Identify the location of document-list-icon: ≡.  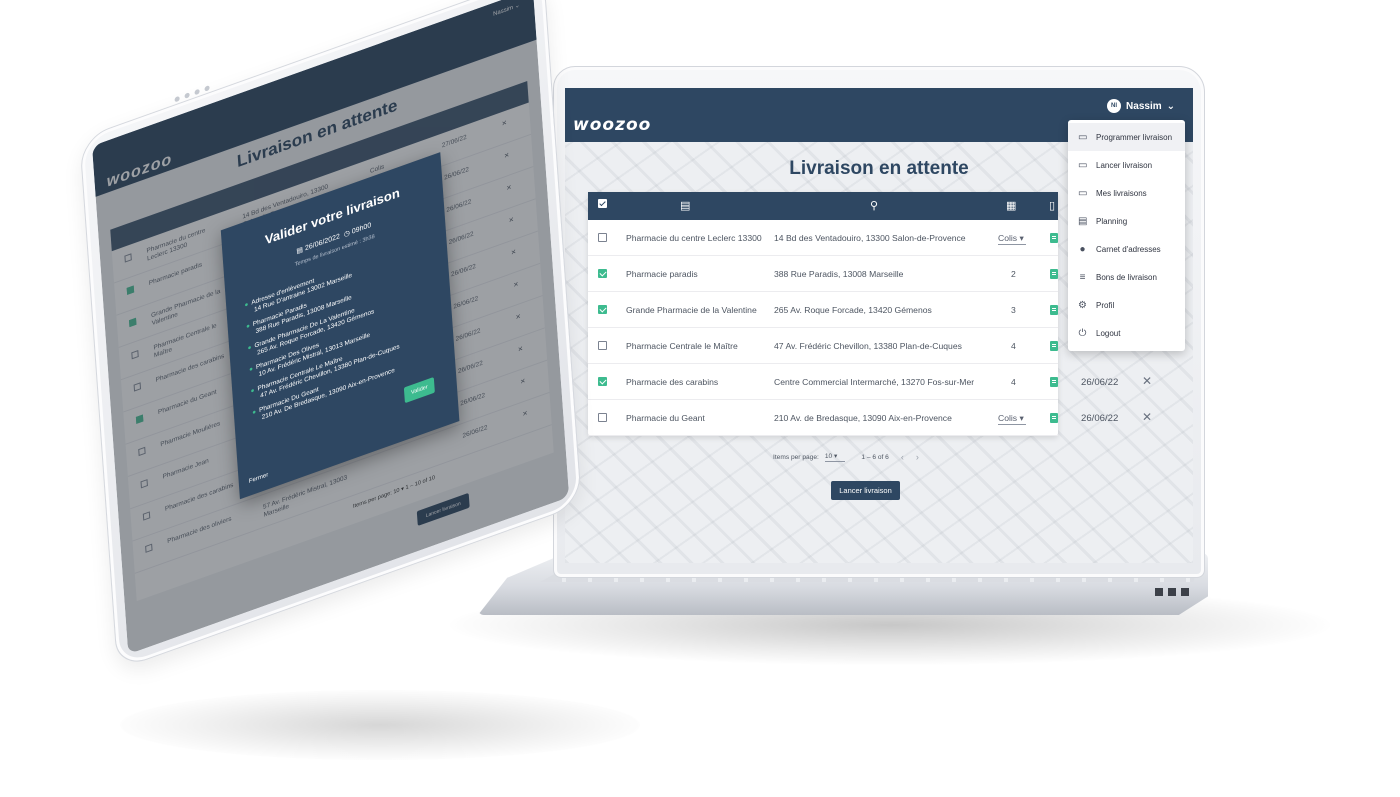
(1082, 277).